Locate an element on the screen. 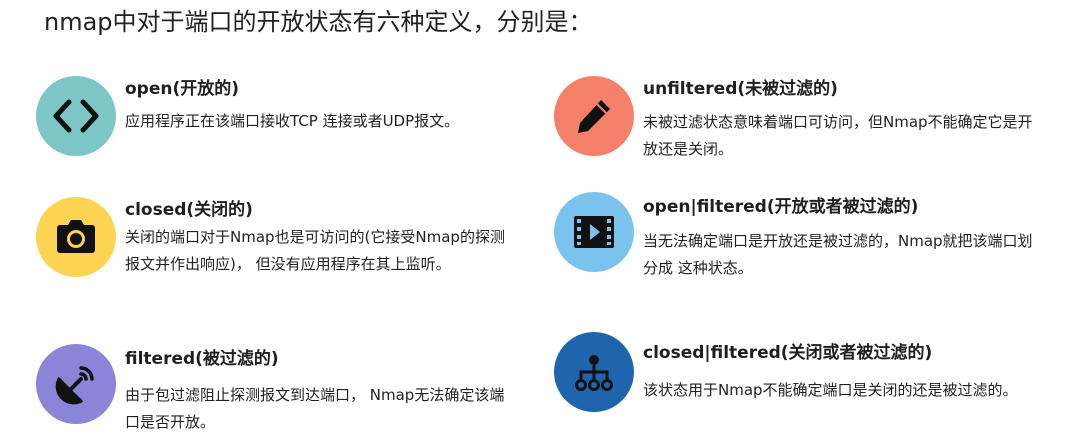 The height and width of the screenshot is (445, 1078). film-icon is located at coordinates (594, 232).